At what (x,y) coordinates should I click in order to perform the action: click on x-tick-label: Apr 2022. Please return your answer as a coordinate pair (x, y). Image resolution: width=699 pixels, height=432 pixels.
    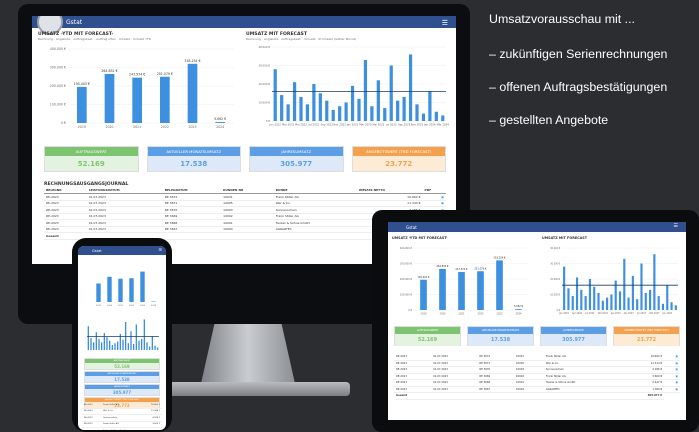
    Looking at the image, I should click on (577, 313).